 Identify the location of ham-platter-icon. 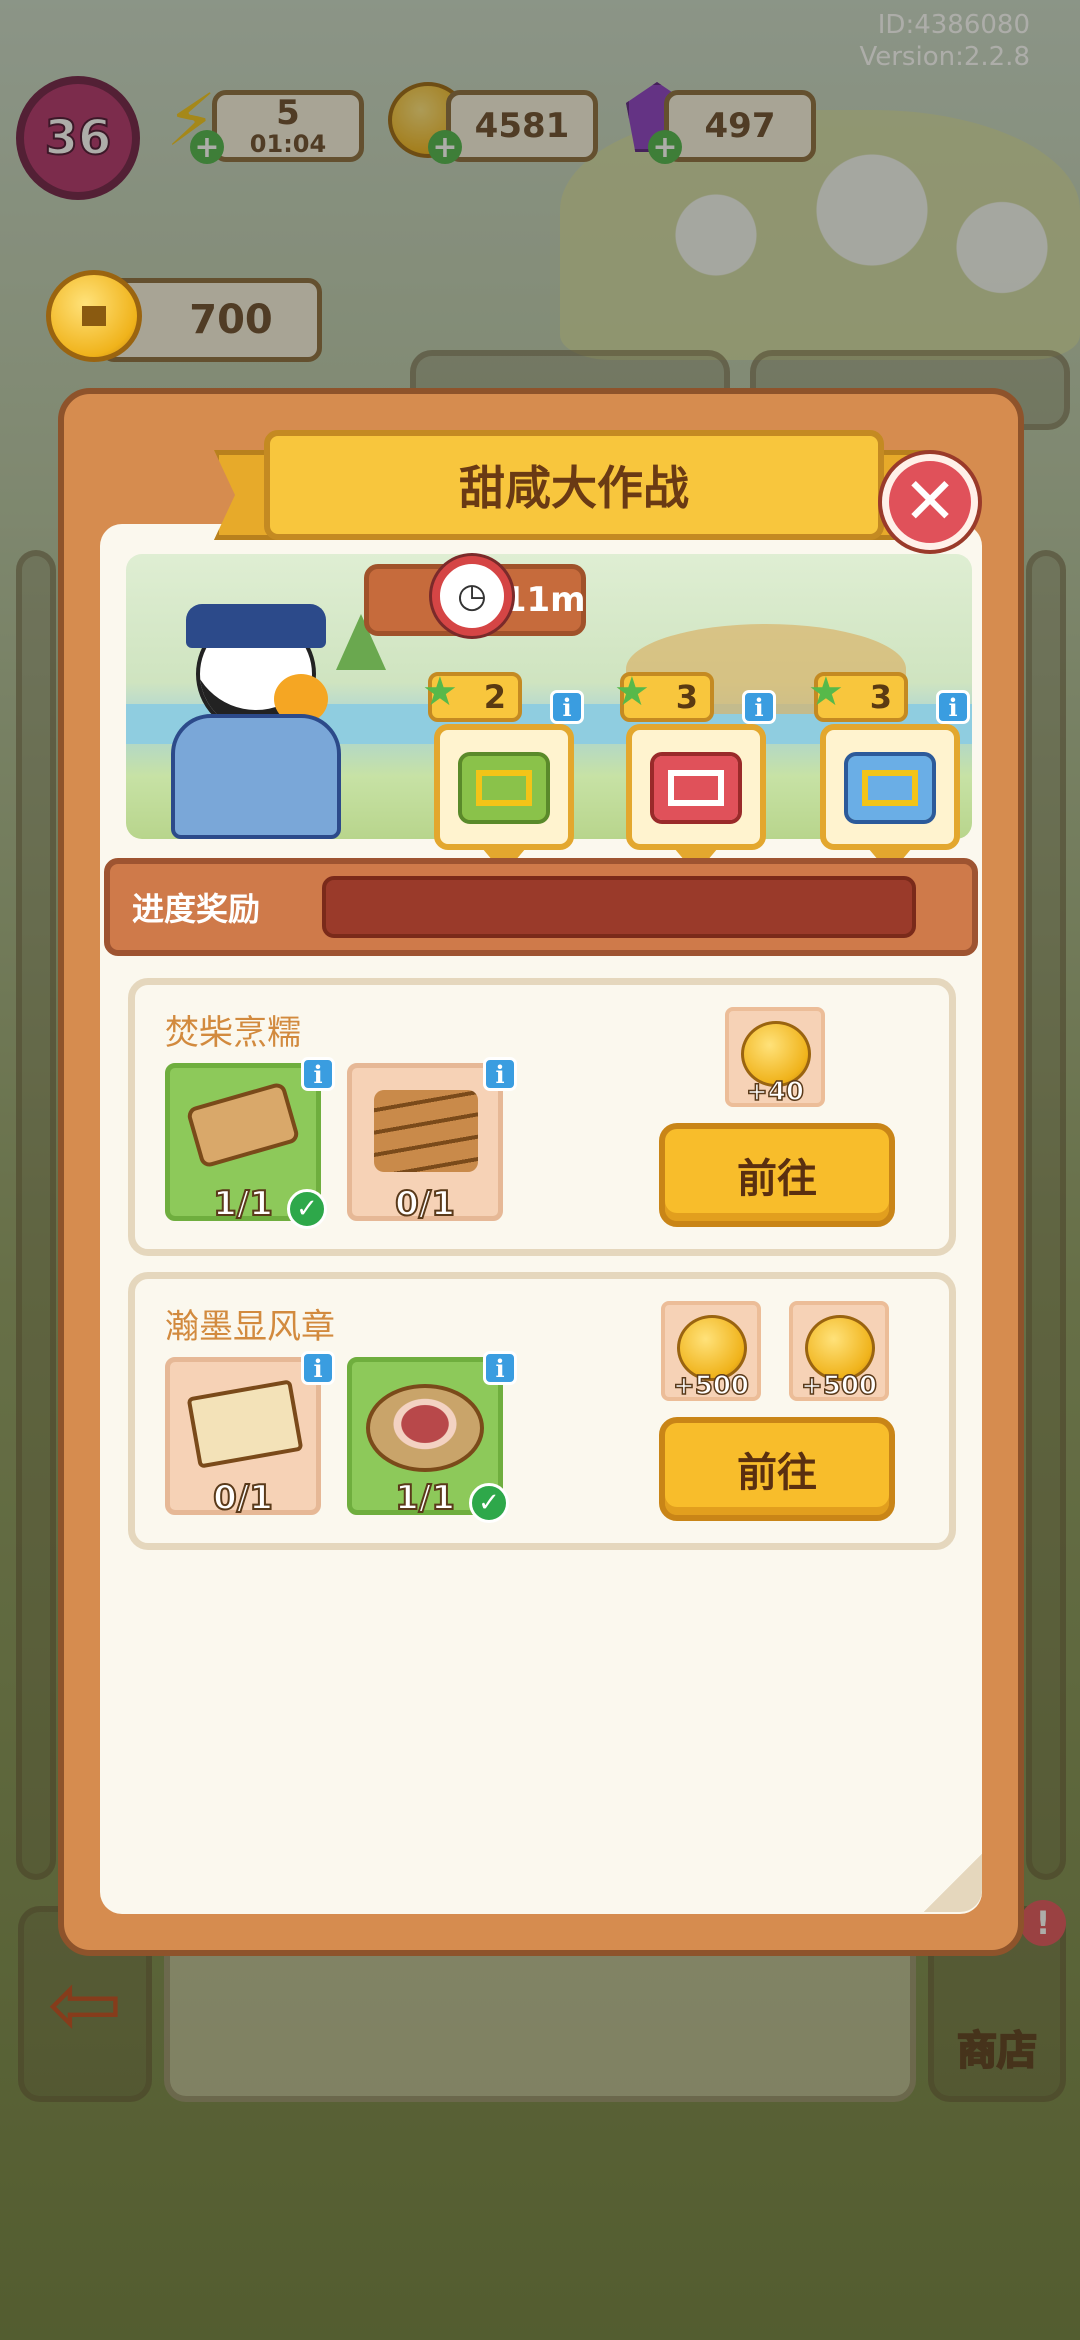
(425, 1428).